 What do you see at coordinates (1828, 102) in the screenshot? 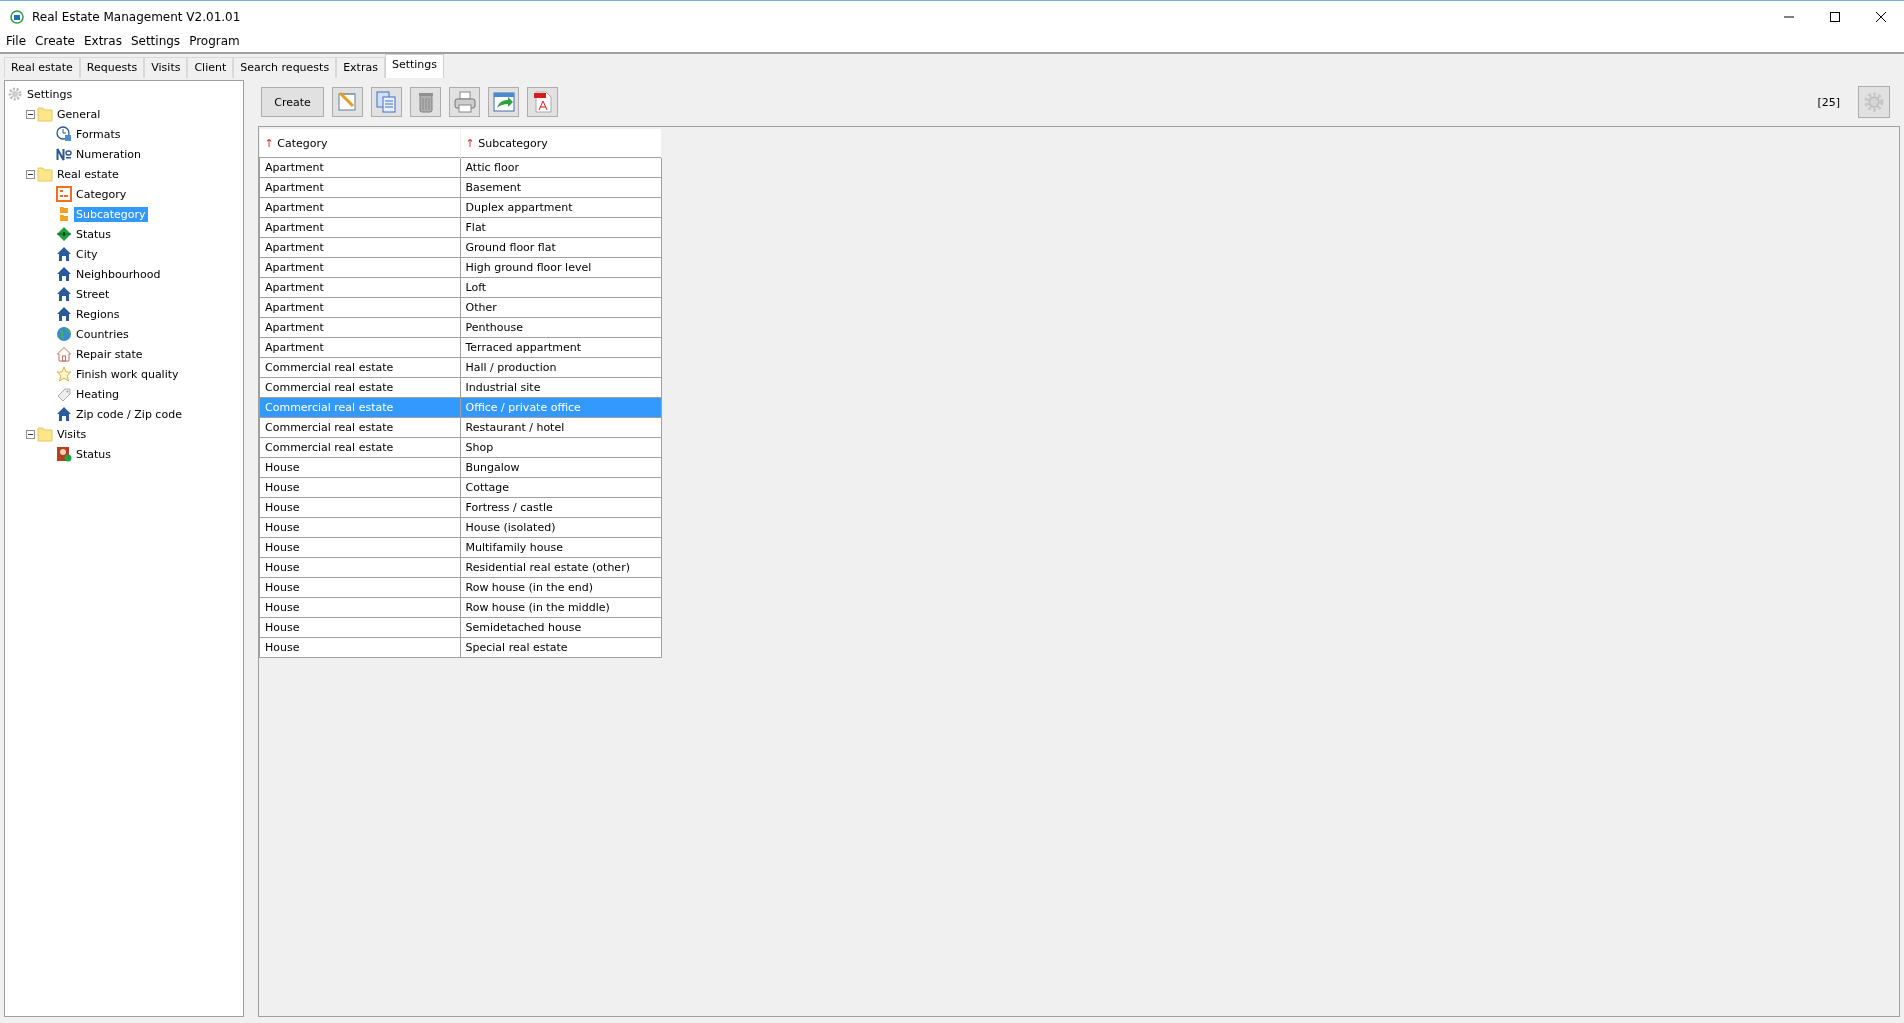
I see `record-count: [25]` at bounding box center [1828, 102].